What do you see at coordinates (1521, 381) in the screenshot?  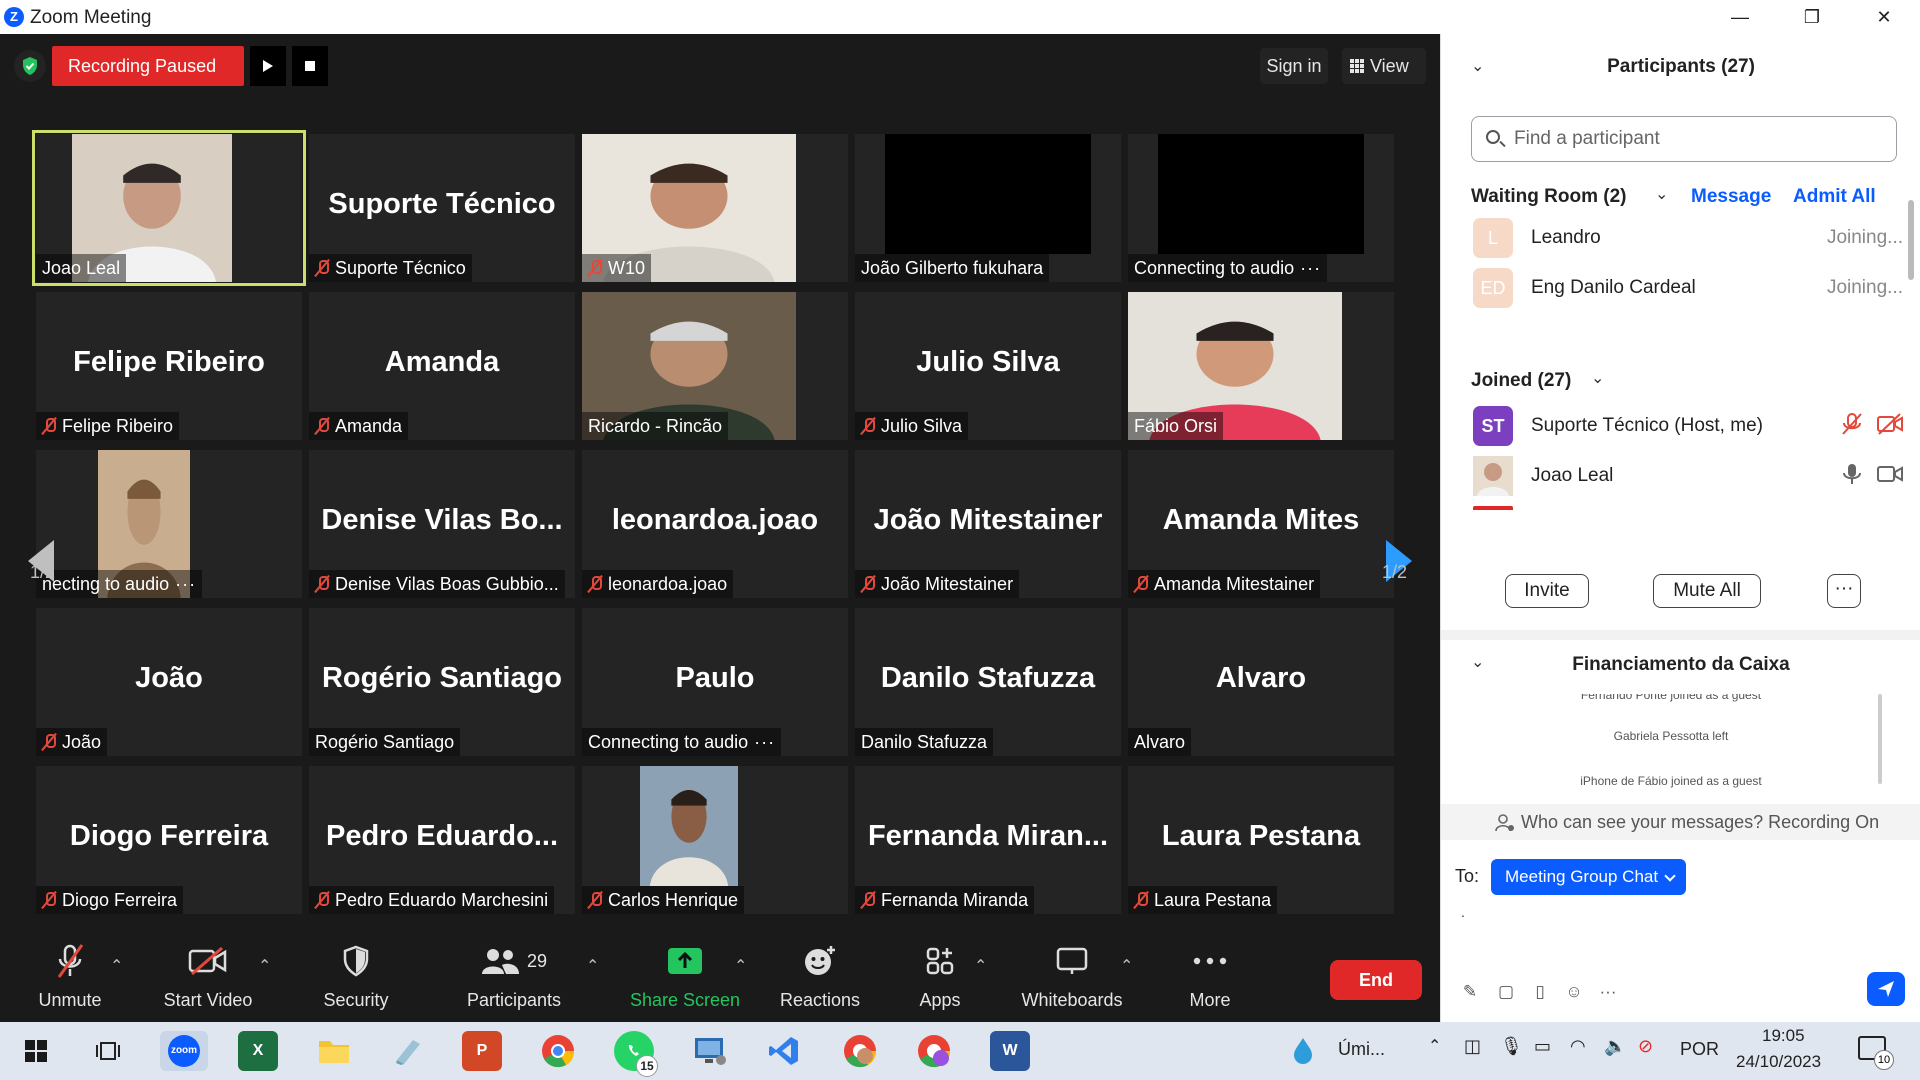 I see `joined-header: Joined (27)` at bounding box center [1521, 381].